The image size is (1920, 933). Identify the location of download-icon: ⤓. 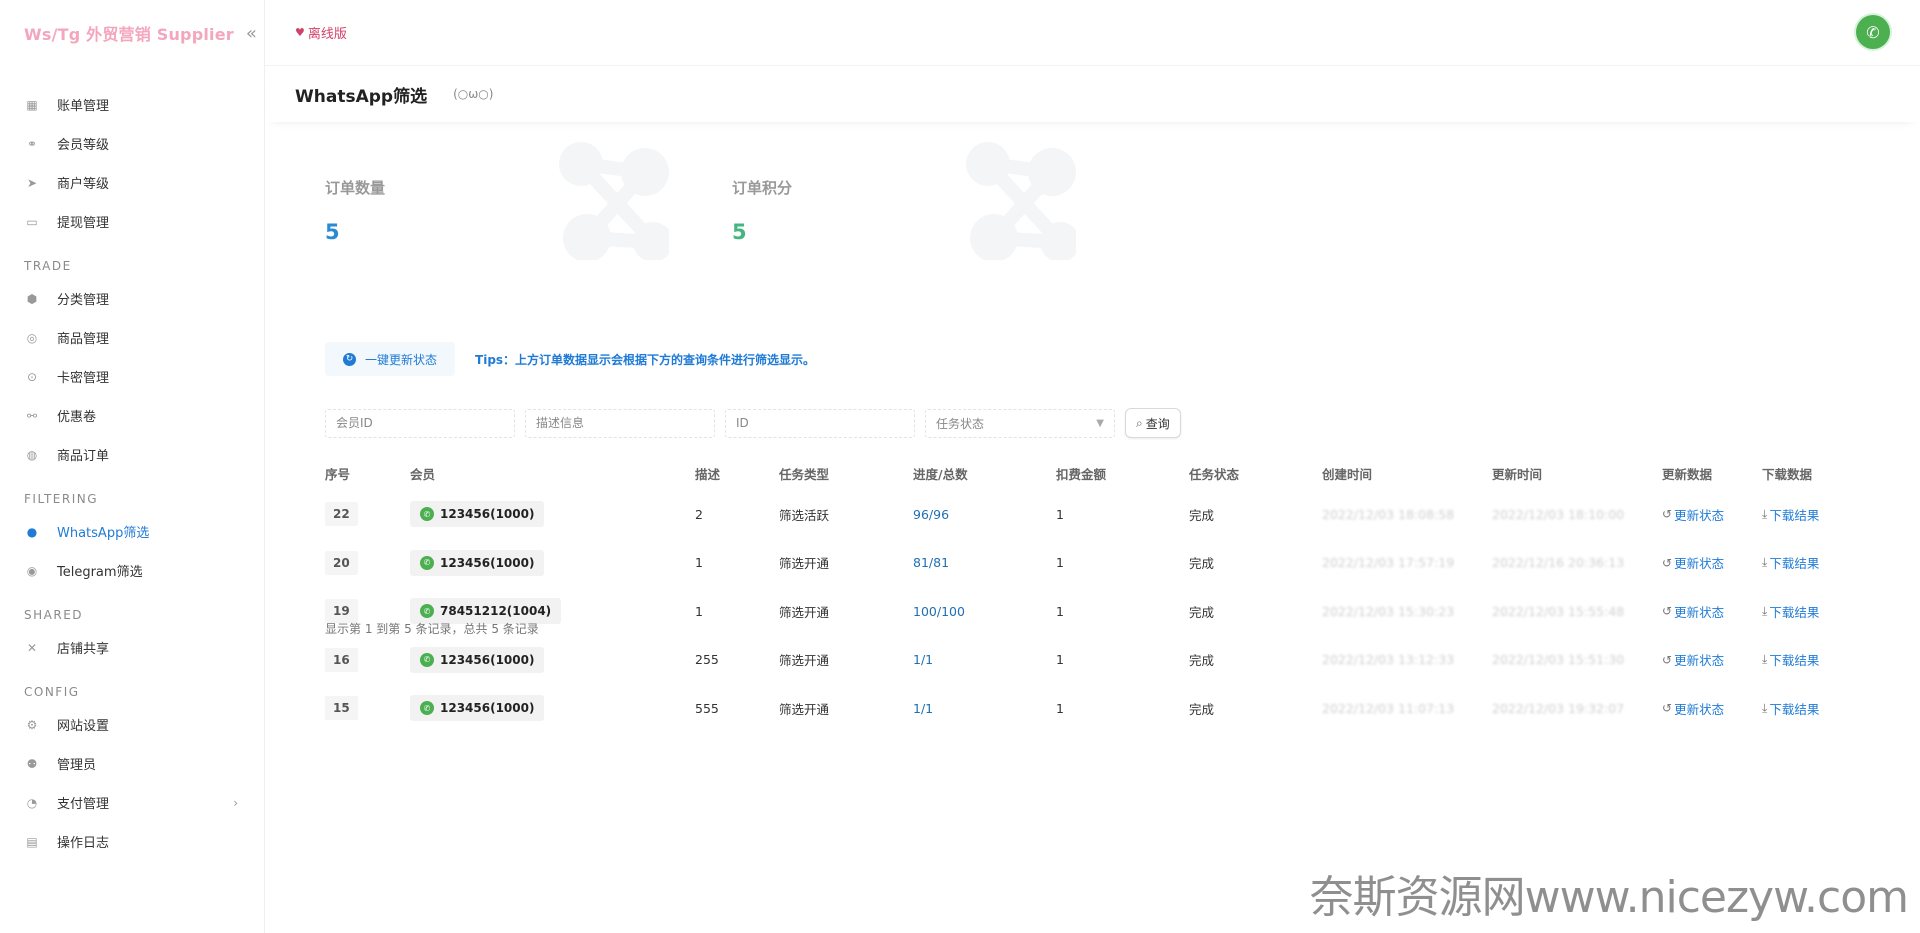
(1765, 610).